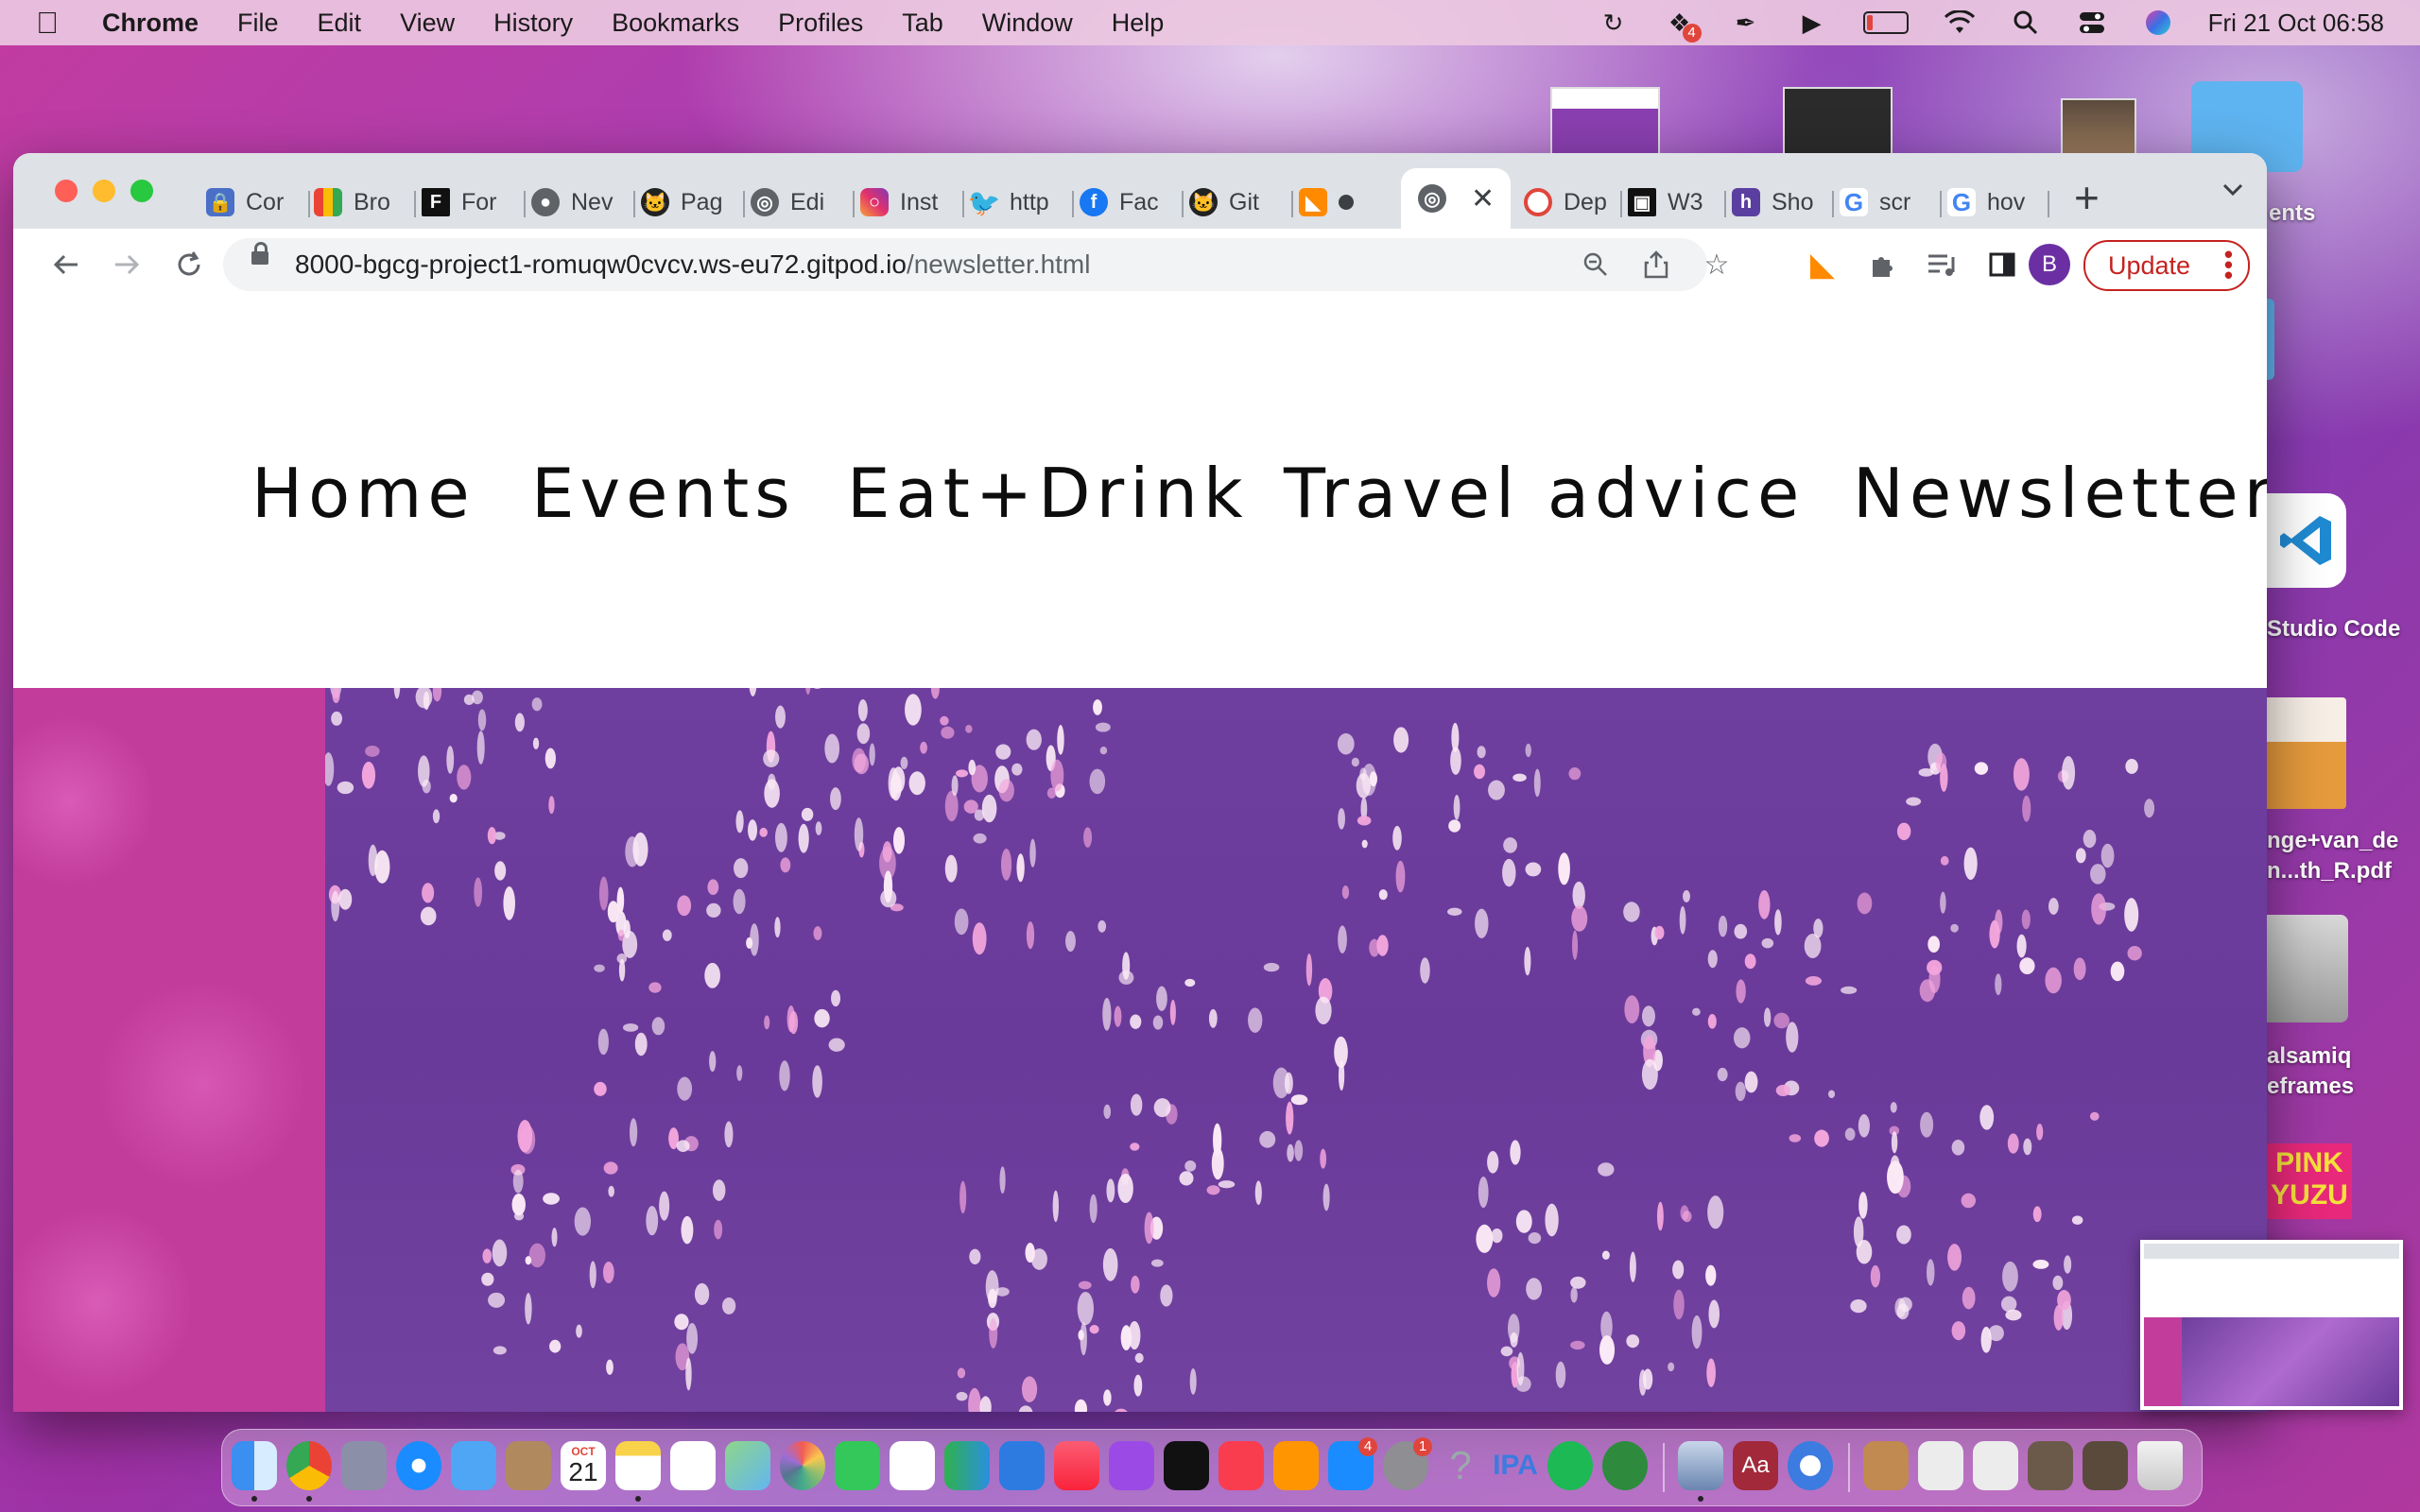  What do you see at coordinates (1886, 23) in the screenshot?
I see `battery-icon` at bounding box center [1886, 23].